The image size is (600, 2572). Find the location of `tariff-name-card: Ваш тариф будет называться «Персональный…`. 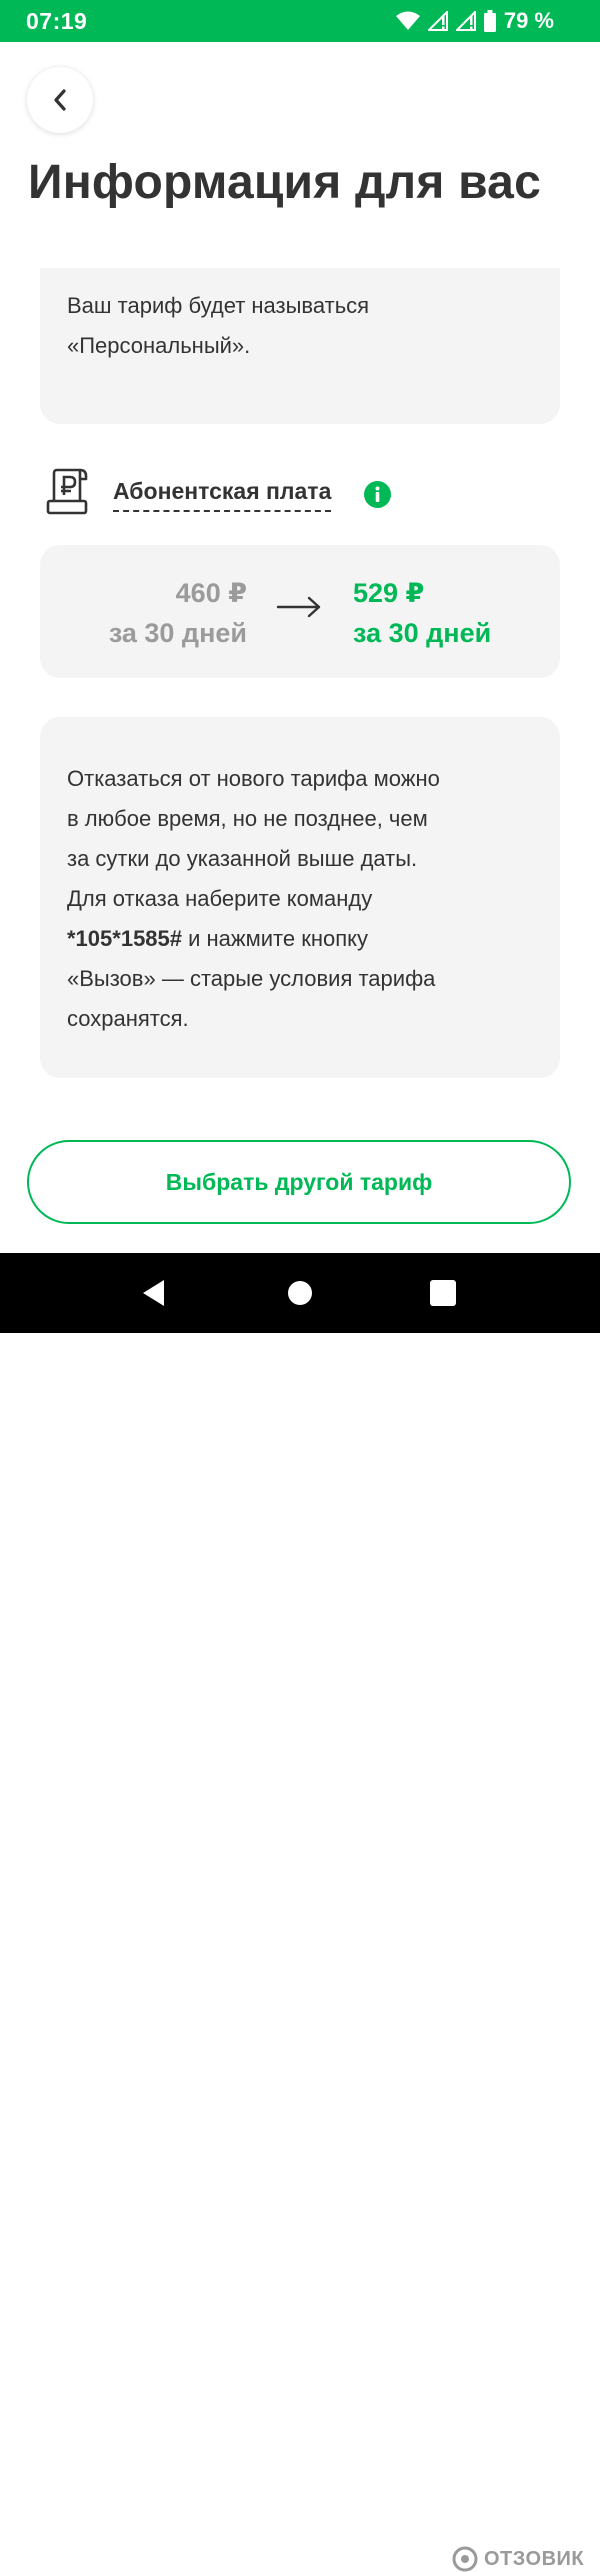

tariff-name-card: Ваш тариф будет называться «Персональный… is located at coordinates (300, 346).